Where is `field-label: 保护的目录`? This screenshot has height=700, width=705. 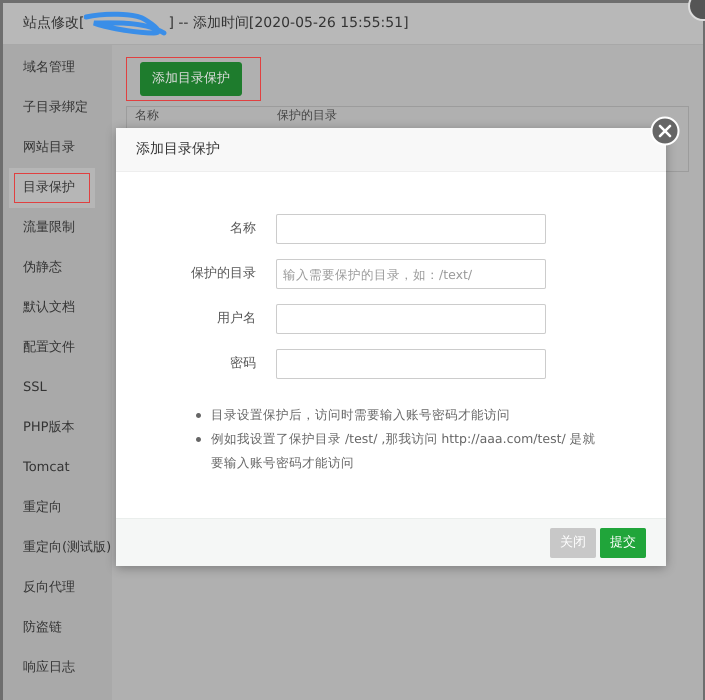 field-label: 保护的目录 is located at coordinates (223, 274).